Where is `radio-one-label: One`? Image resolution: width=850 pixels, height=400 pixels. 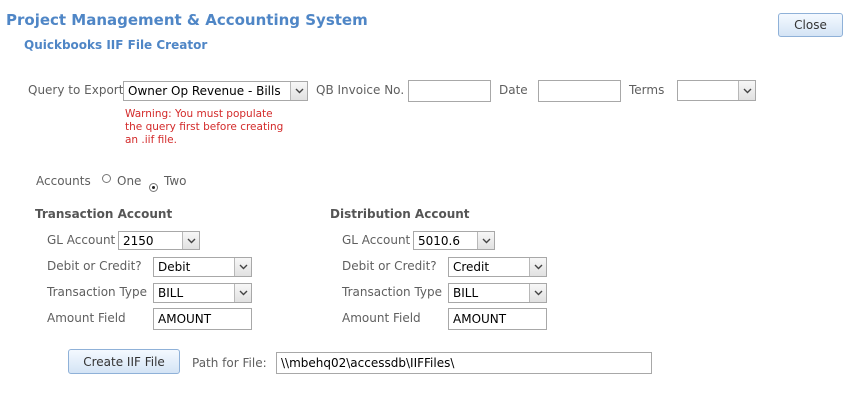
radio-one-label: One is located at coordinates (129, 181).